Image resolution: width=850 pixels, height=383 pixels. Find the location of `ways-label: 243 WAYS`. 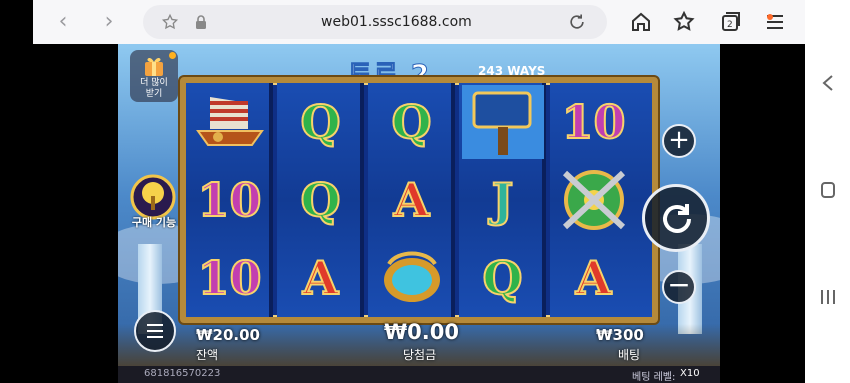

ways-label: 243 WAYS is located at coordinates (512, 71).